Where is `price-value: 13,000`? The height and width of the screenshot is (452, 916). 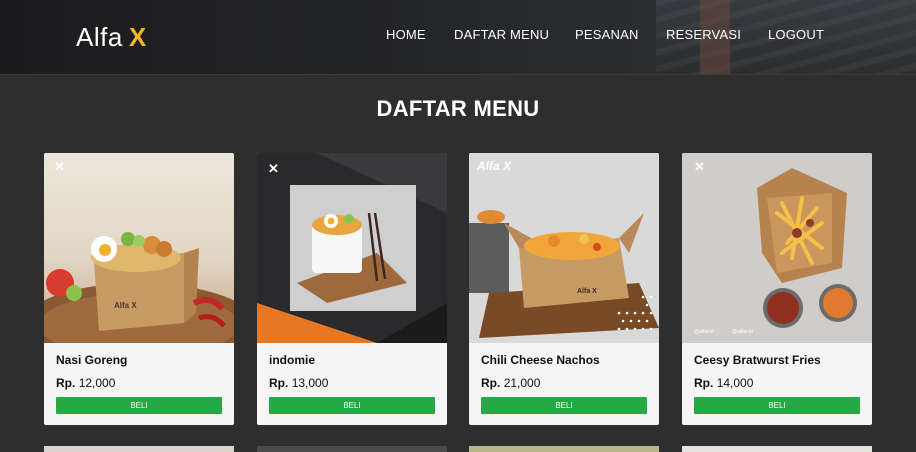 price-value: 13,000 is located at coordinates (310, 383).